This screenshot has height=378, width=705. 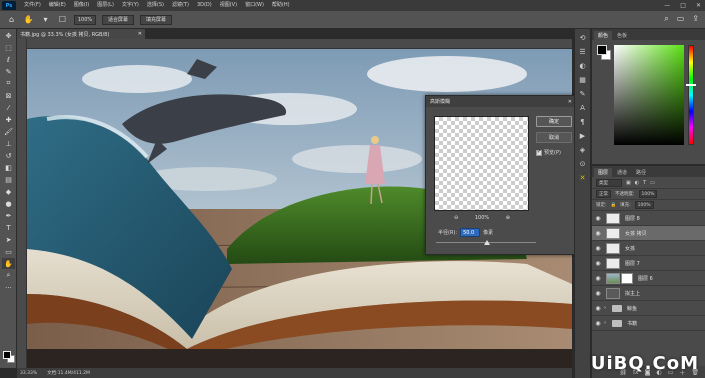 I want to click on zoom-out-icon: ⊖, so click(x=456, y=218).